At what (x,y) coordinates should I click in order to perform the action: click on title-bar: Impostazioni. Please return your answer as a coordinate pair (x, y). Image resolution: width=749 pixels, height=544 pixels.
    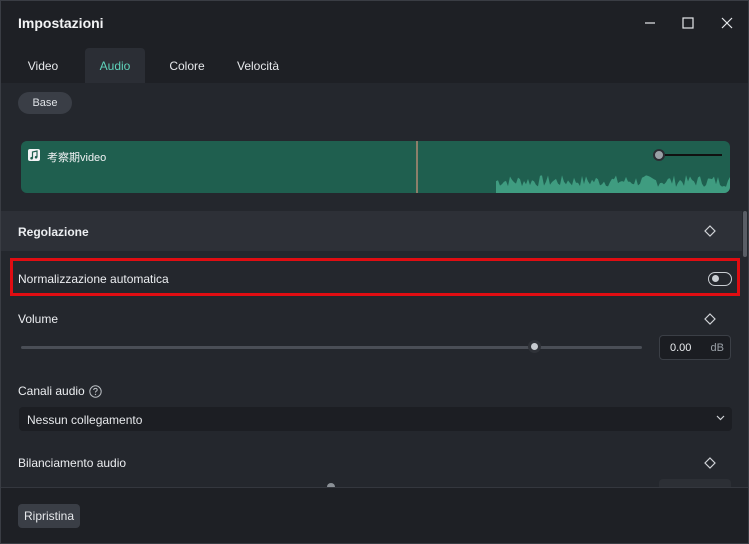
    Looking at the image, I should click on (374, 23).